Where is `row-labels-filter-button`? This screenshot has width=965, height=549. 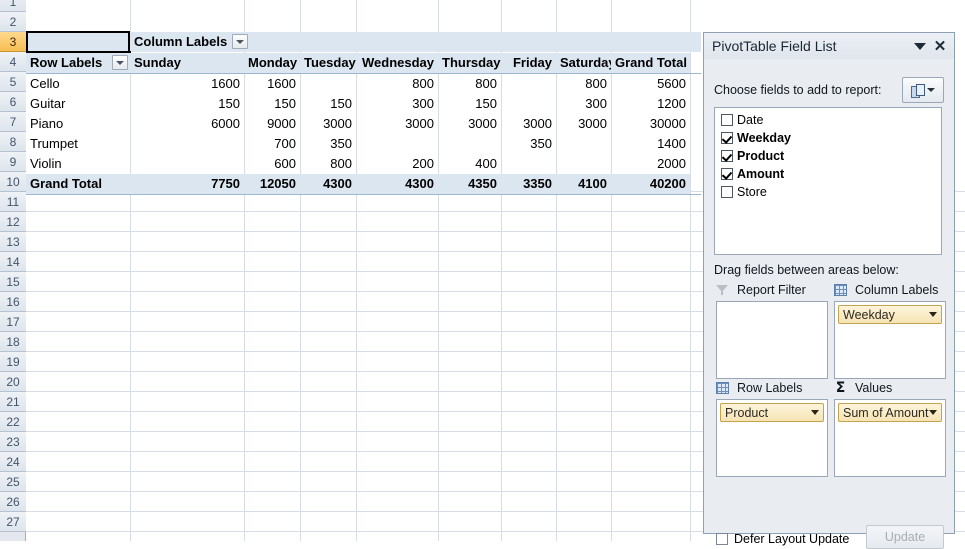 row-labels-filter-button is located at coordinates (120, 62).